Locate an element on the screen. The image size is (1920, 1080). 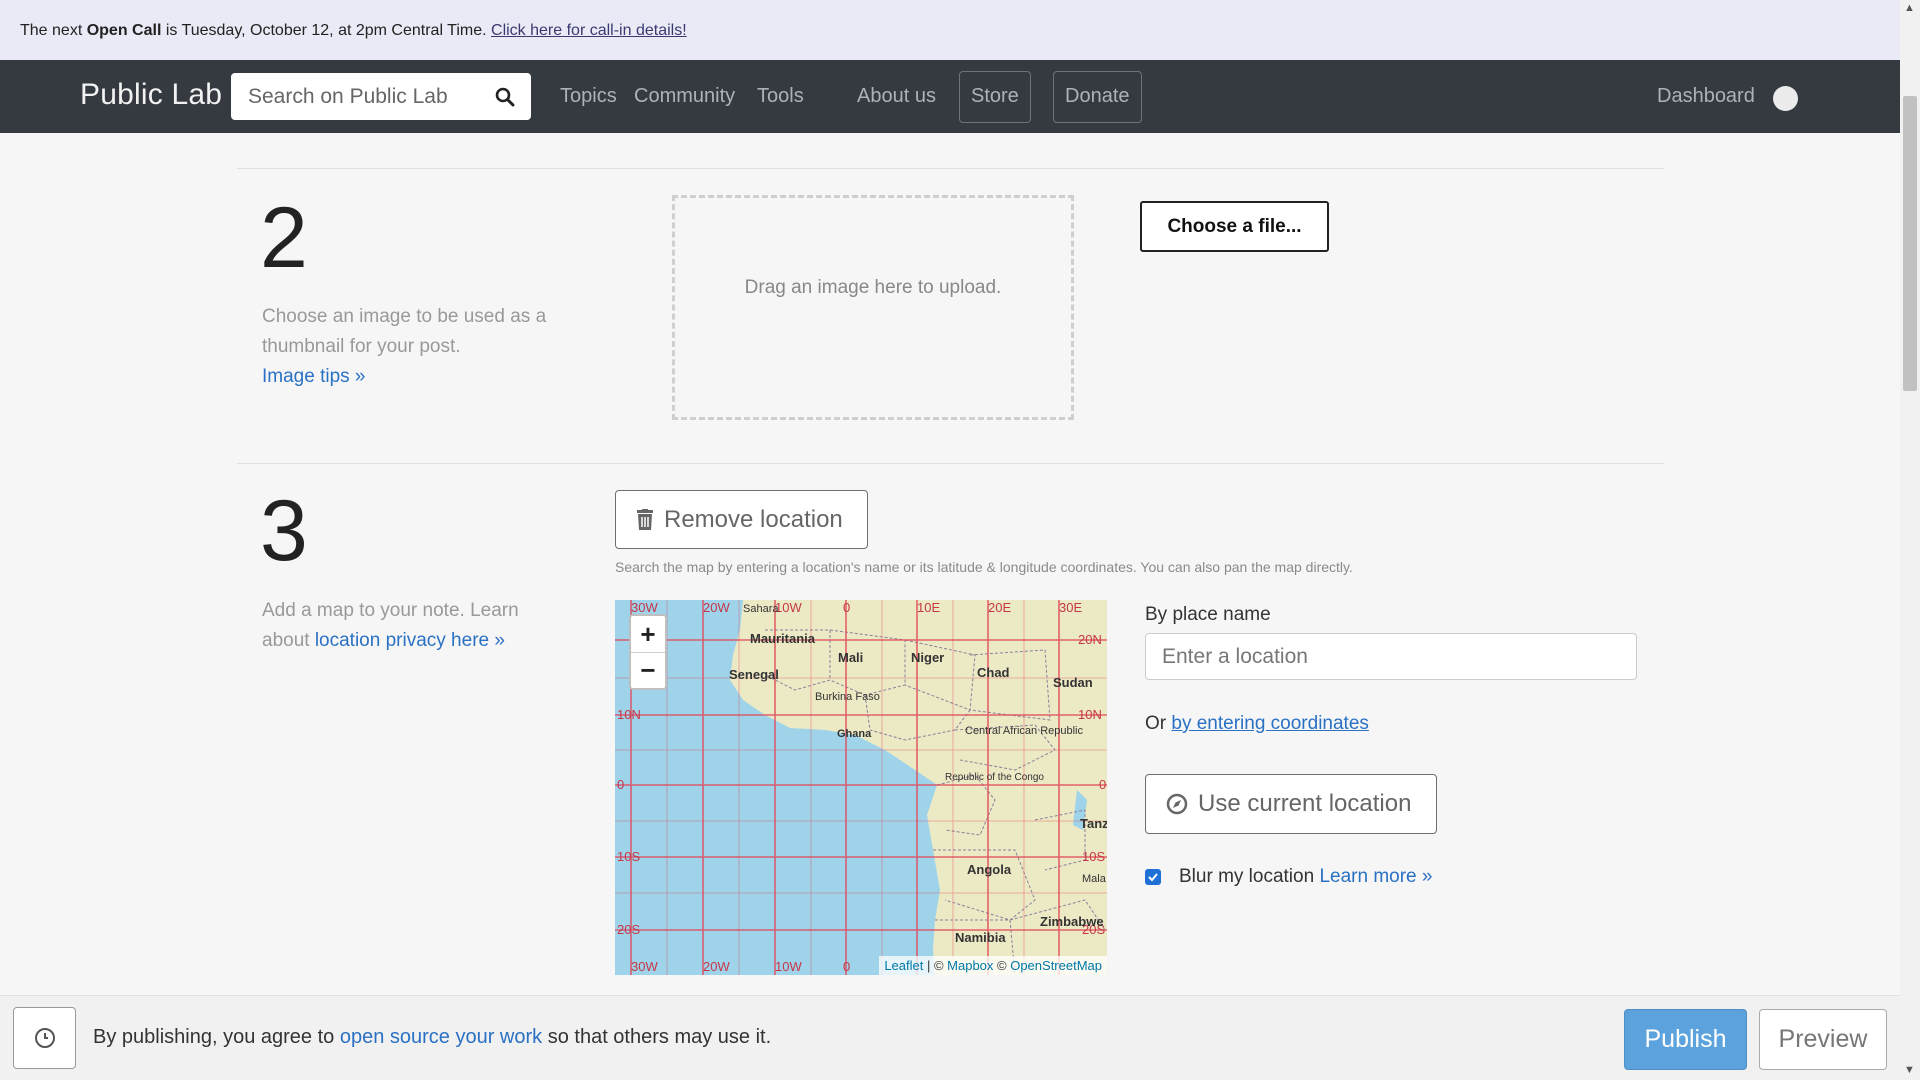
place-label: Mala is located at coordinates (1094, 879).